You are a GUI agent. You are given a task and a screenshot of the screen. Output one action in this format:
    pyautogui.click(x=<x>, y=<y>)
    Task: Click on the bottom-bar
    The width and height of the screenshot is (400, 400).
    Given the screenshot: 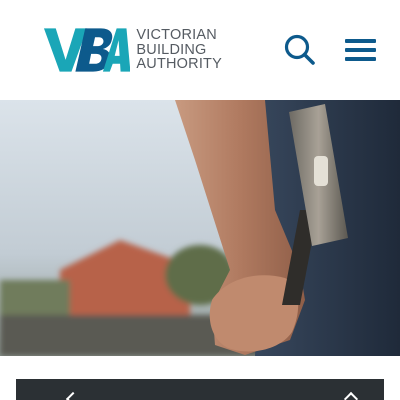 What is the action you would take?
    pyautogui.click(x=200, y=389)
    